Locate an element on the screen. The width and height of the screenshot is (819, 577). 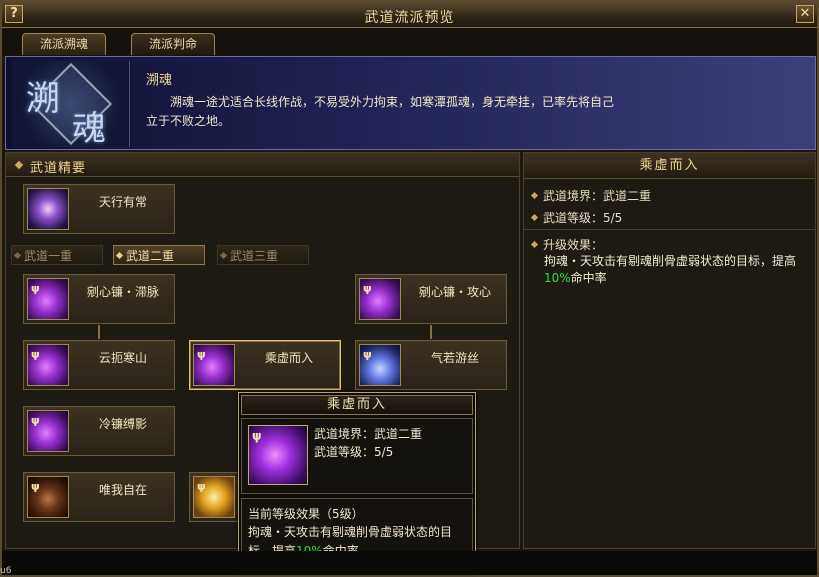
tier-label: 武道三重 is located at coordinates (254, 256).